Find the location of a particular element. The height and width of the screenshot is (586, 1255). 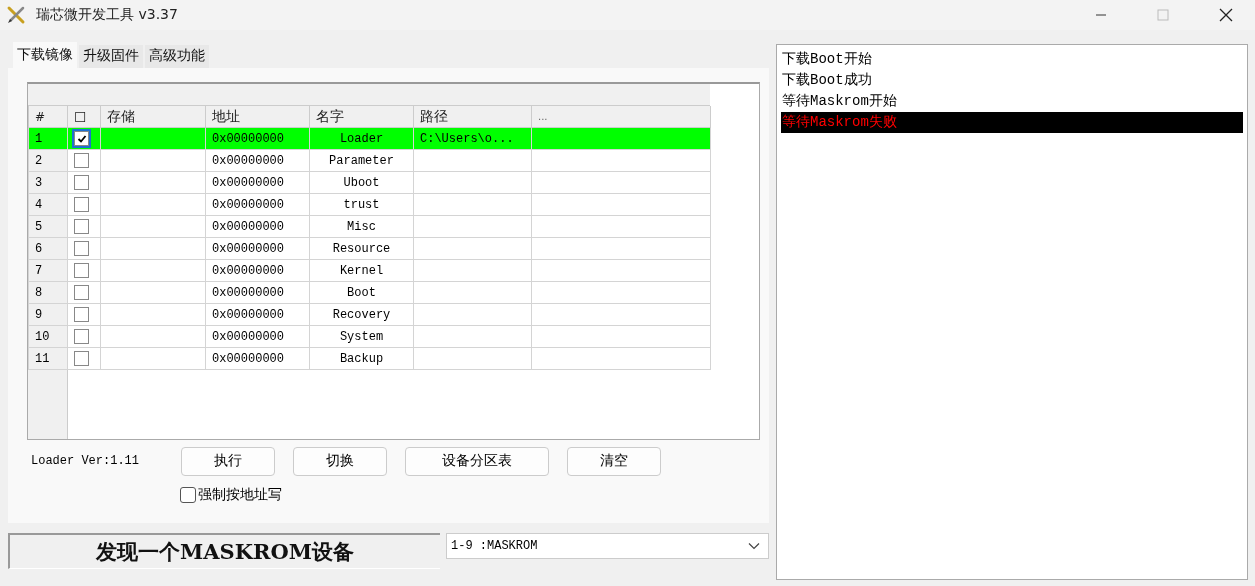

column-header: # is located at coordinates (48, 117).